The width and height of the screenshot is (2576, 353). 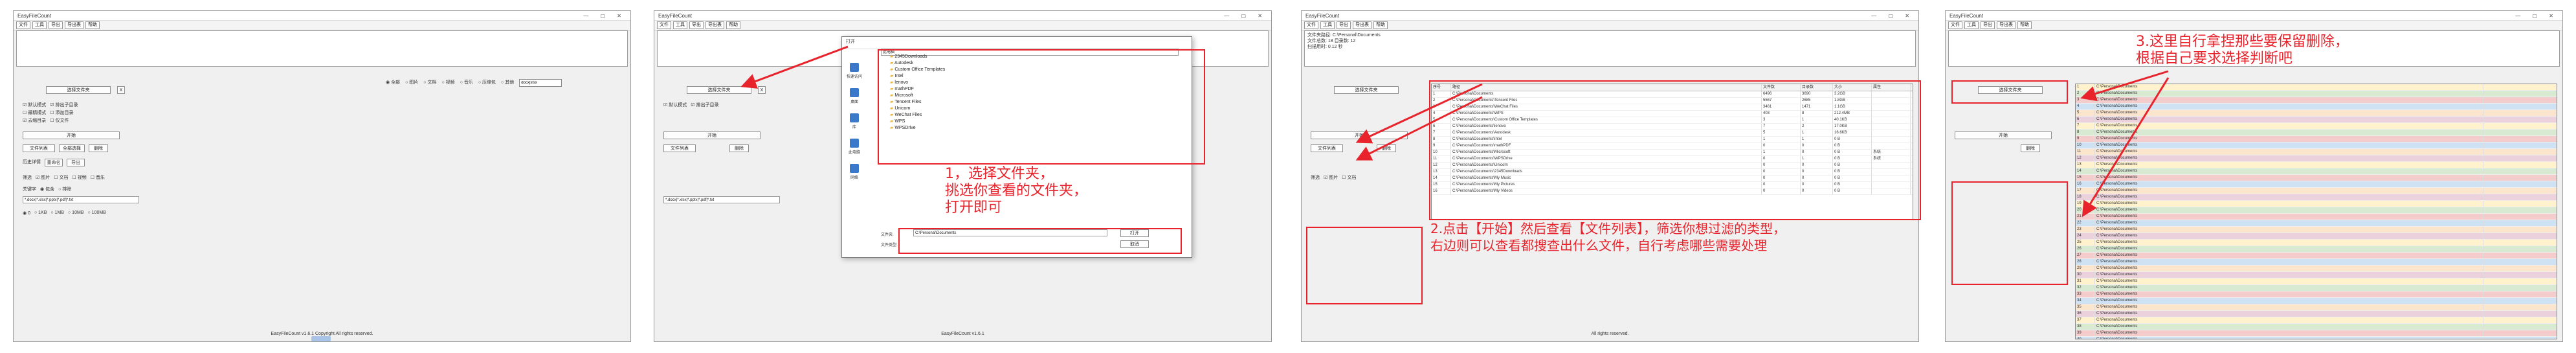 I want to click on table-row: 31 C:\Personal\Documents, so click(x=2316, y=282).